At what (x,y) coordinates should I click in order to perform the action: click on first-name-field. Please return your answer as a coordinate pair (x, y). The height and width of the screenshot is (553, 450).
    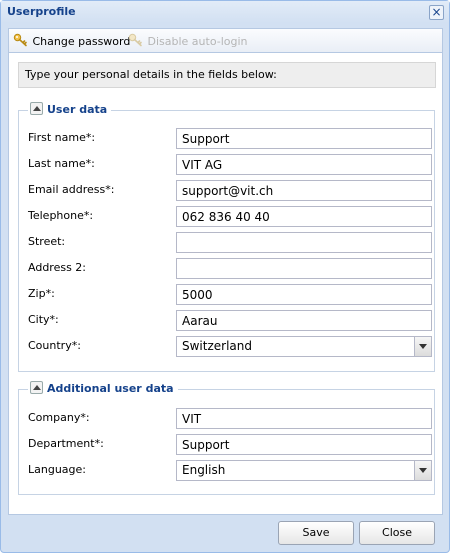
    Looking at the image, I should click on (304, 138).